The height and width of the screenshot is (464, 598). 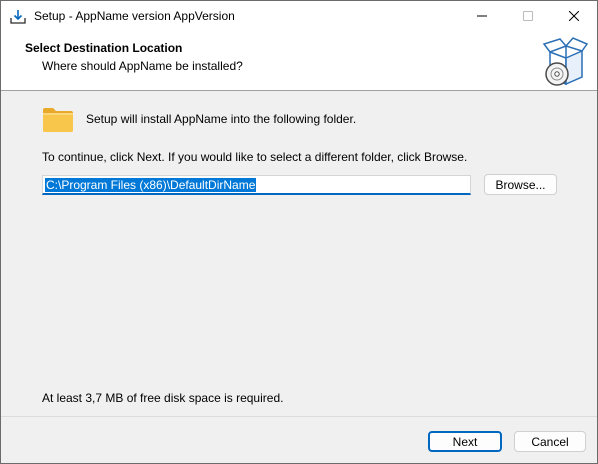 What do you see at coordinates (58, 120) in the screenshot?
I see `folder-icon` at bounding box center [58, 120].